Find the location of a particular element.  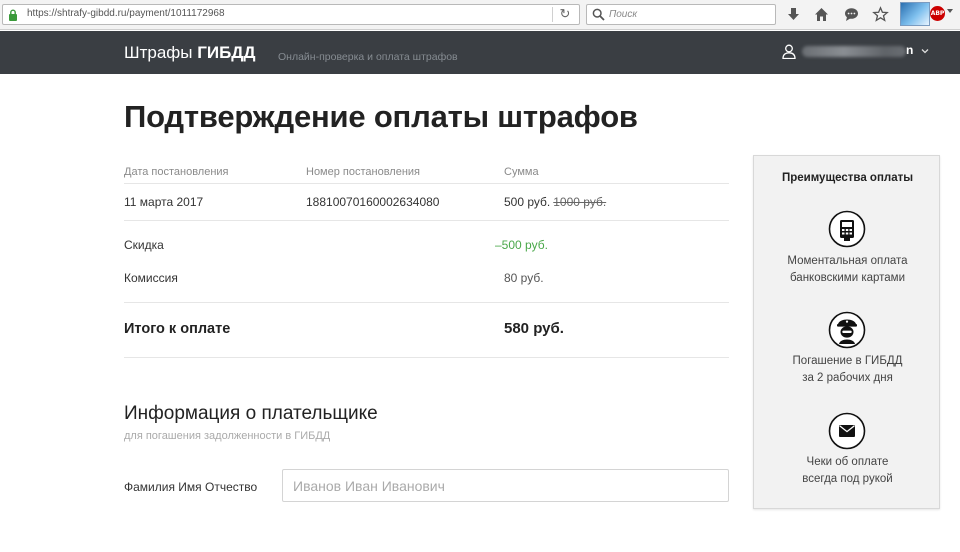

discount-value: –500 руб. is located at coordinates (521, 245).